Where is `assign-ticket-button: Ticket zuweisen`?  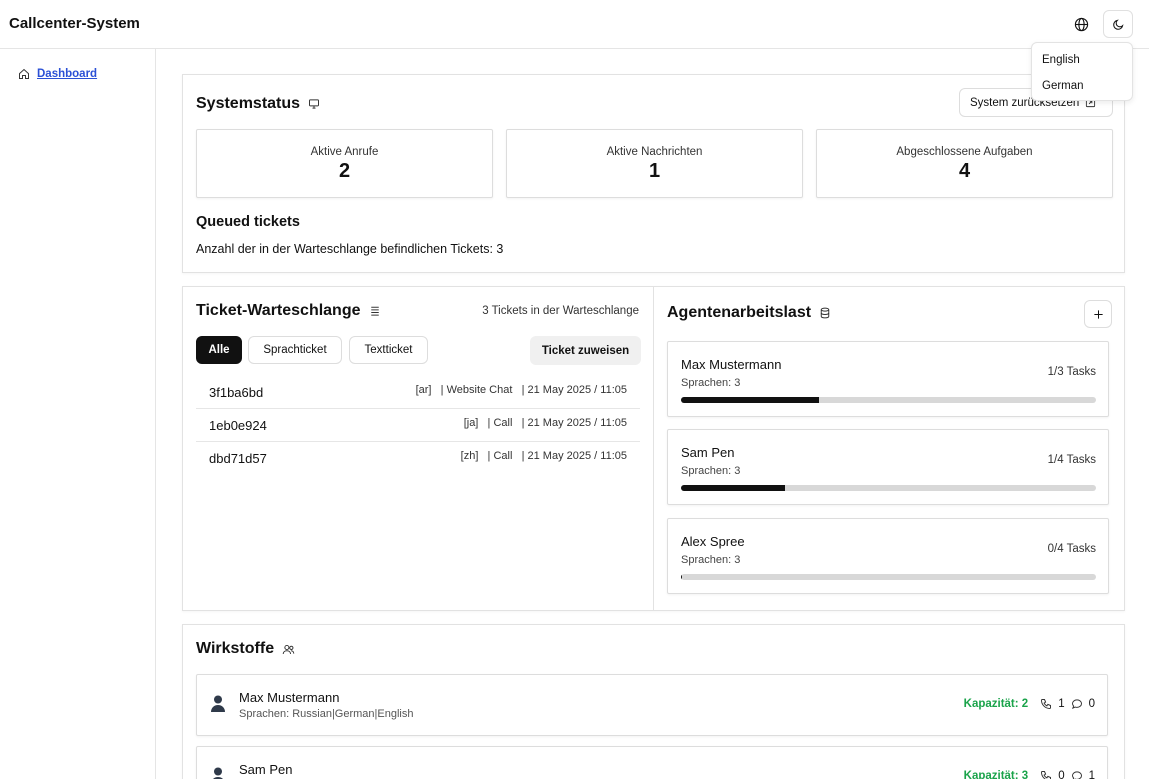 assign-ticket-button: Ticket zuweisen is located at coordinates (585, 350).